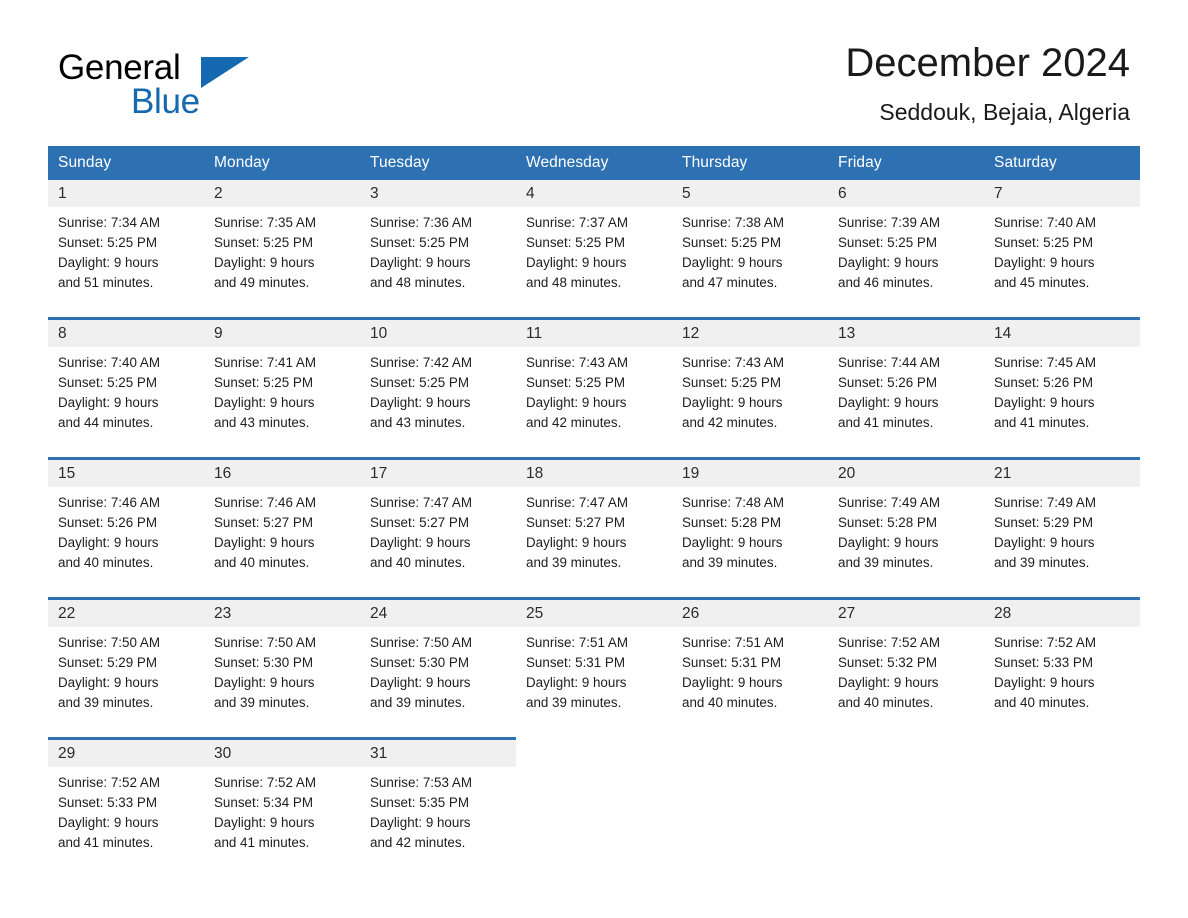 The width and height of the screenshot is (1188, 918). What do you see at coordinates (1062, 332) in the screenshot?
I see `day-number: 14` at bounding box center [1062, 332].